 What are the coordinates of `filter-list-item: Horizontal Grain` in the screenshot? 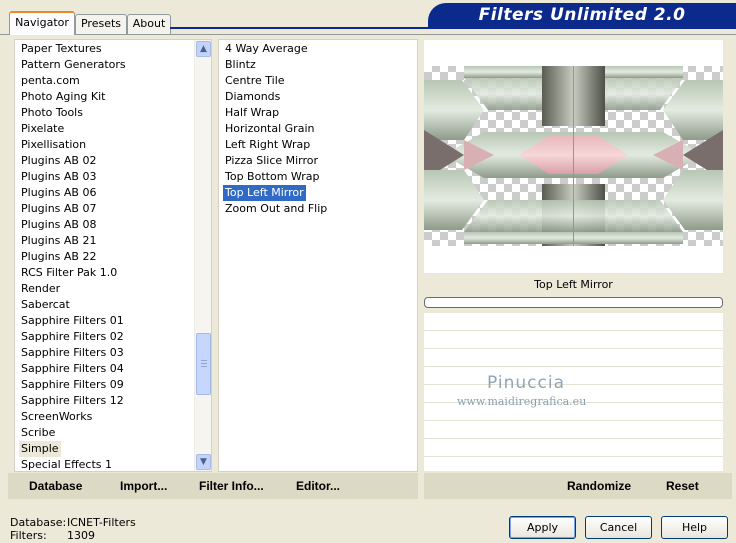 It's located at (269, 129).